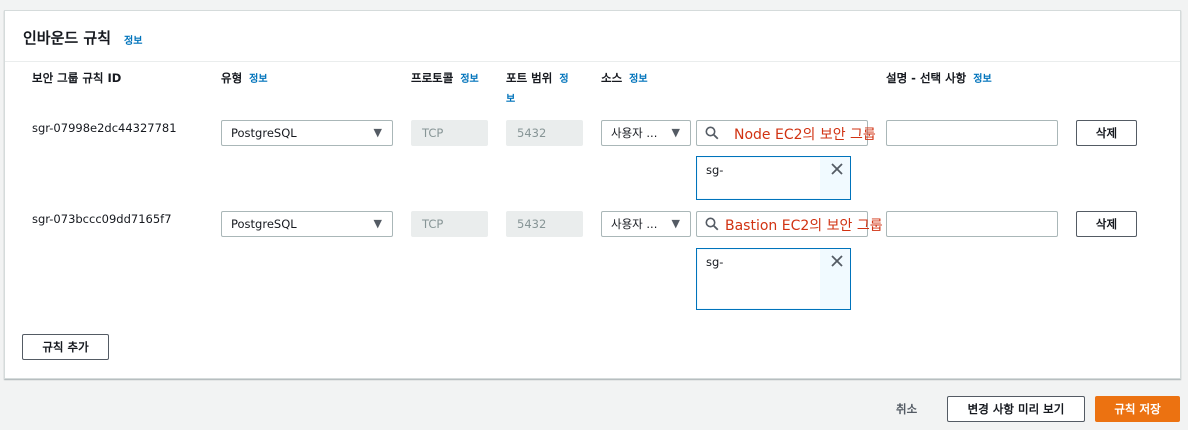 This screenshot has height=430, width=1188. I want to click on cancel-button: 취소, so click(906, 409).